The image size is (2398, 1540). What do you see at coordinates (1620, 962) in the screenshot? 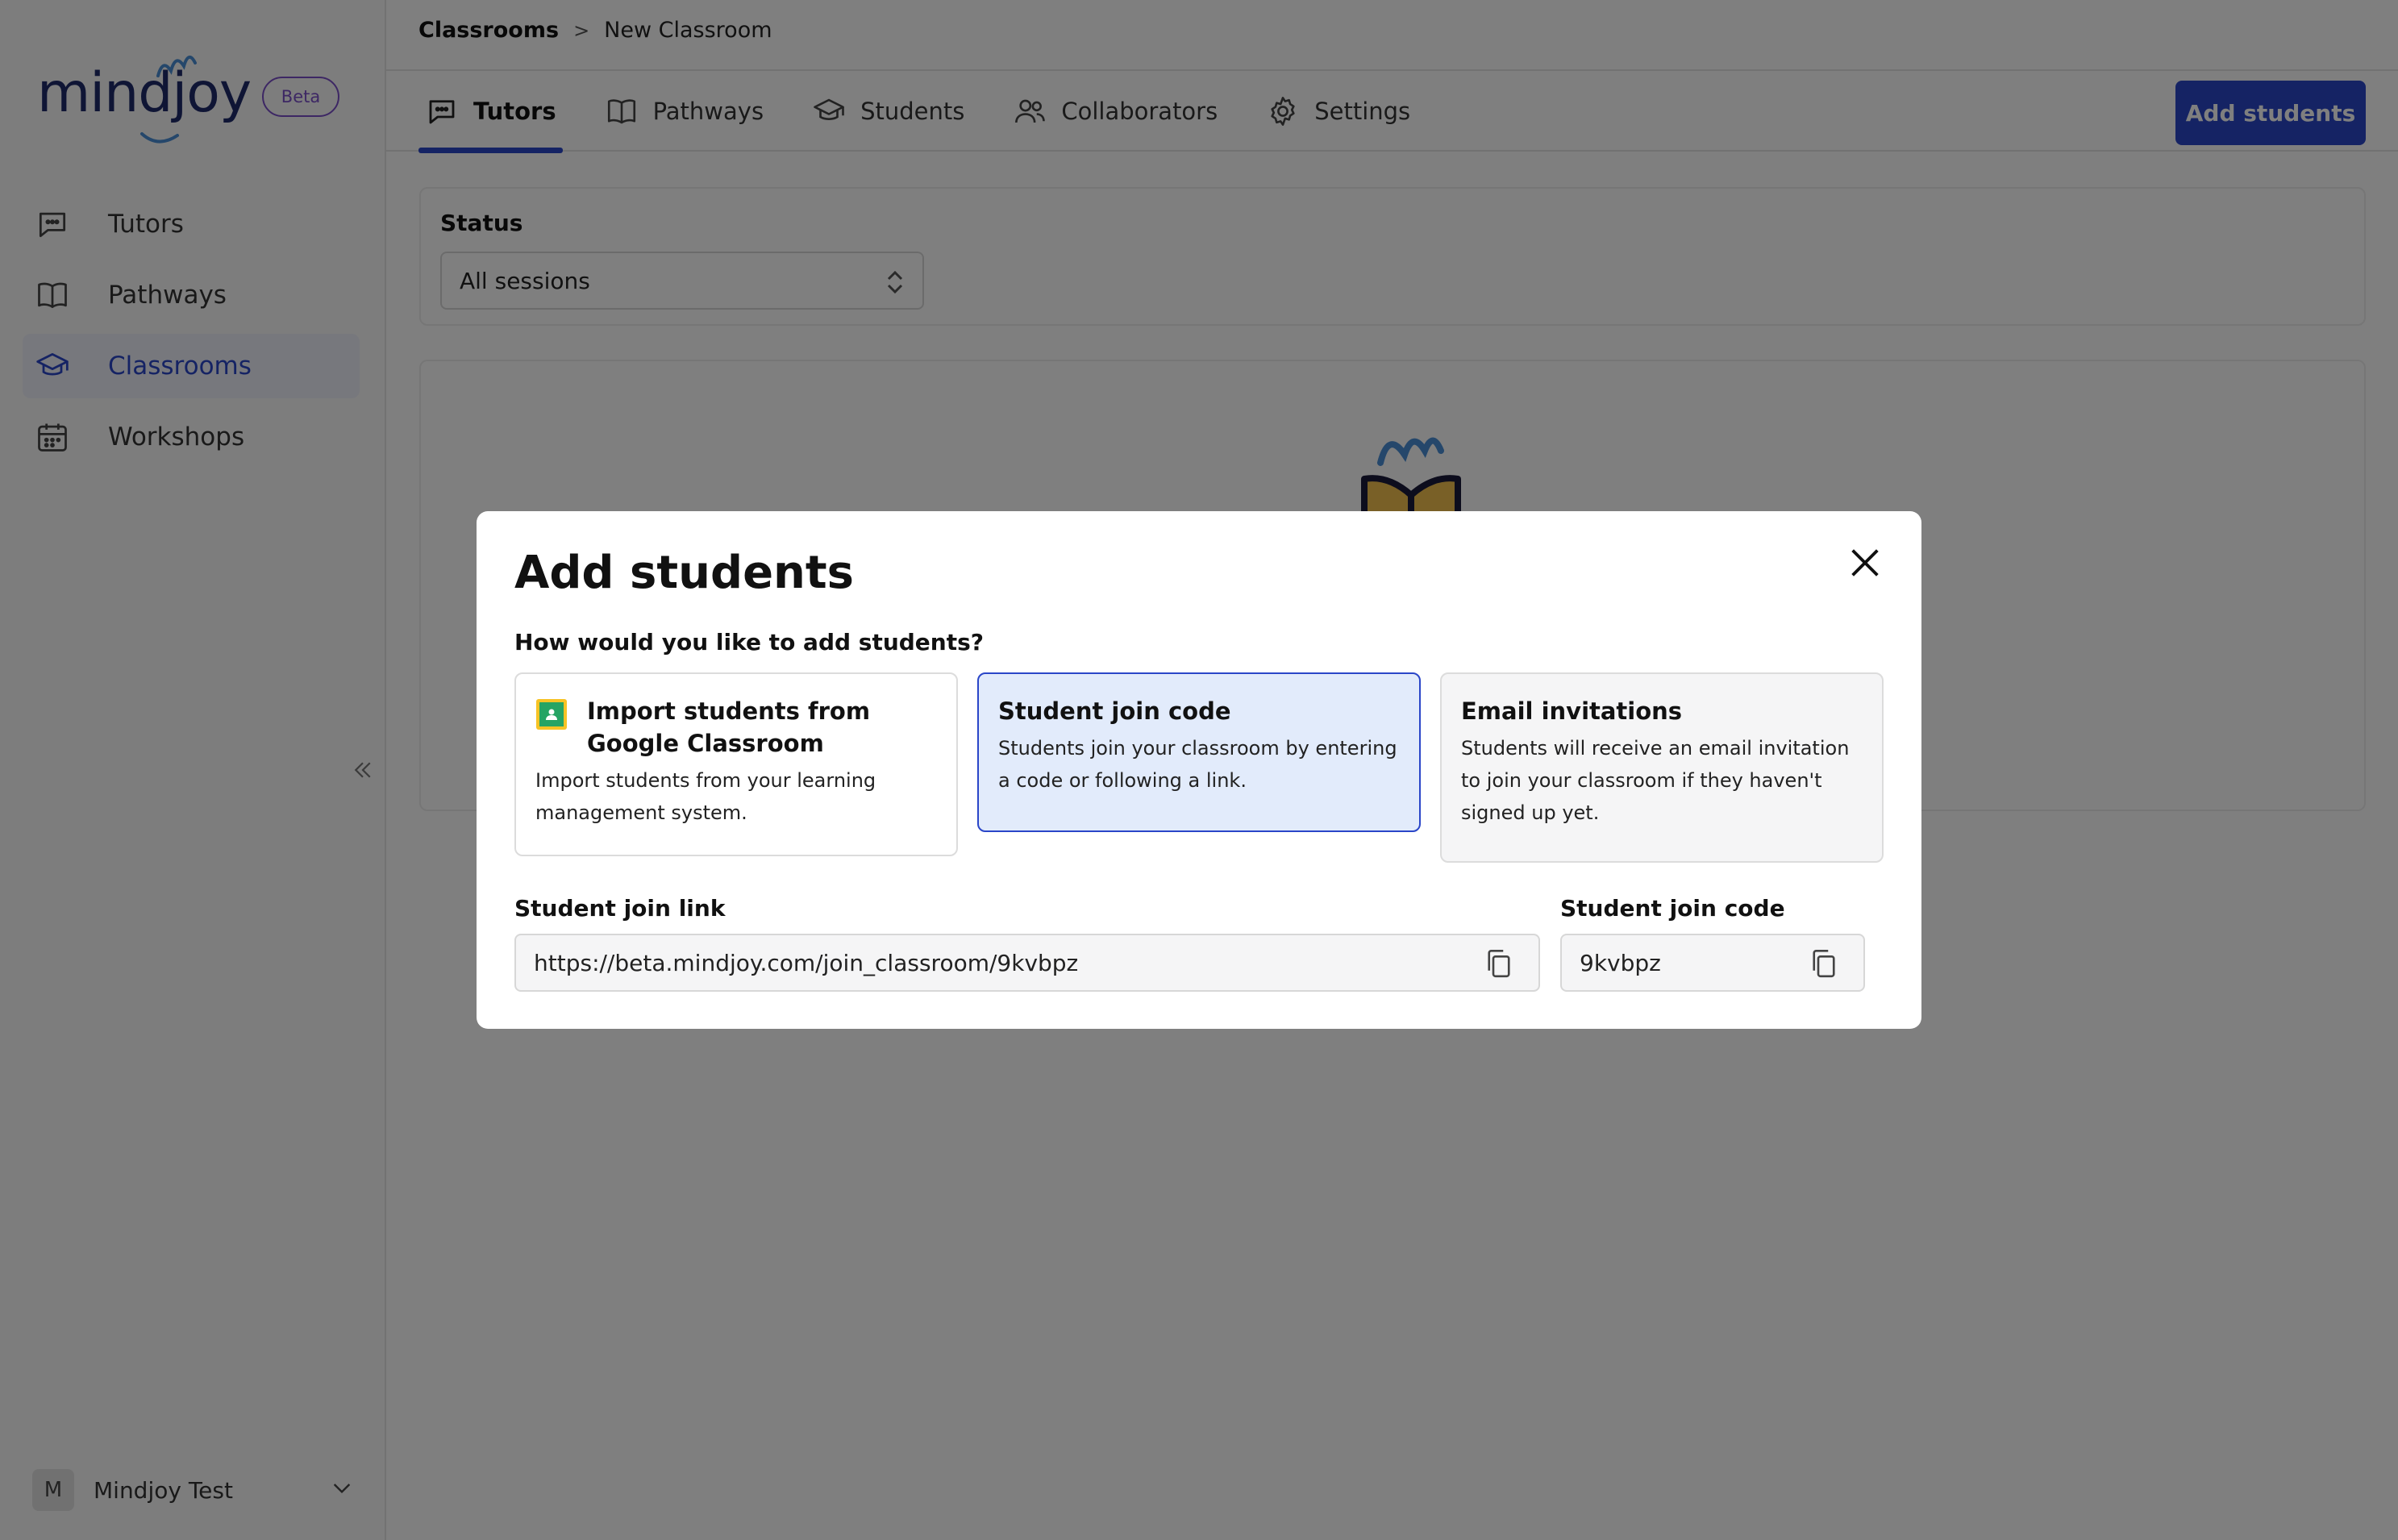
I see `join-code-value: 9kvbpz` at bounding box center [1620, 962].